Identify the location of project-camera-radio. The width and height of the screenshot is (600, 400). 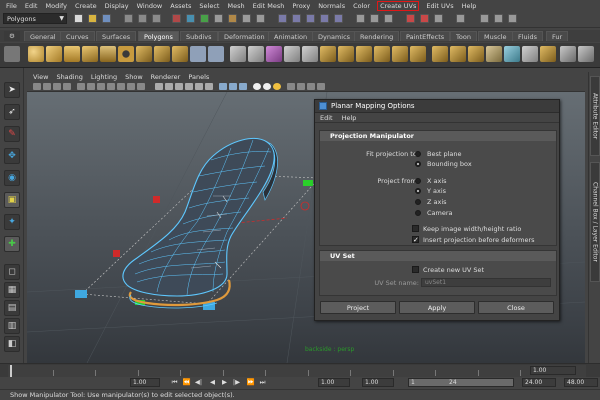
(418, 213).